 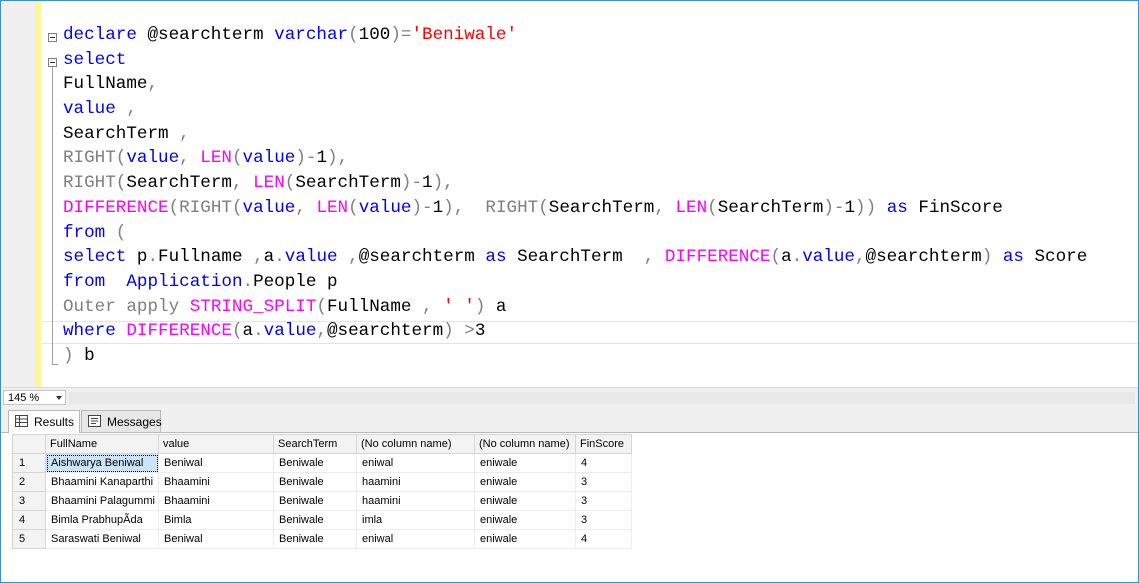 I want to click on row-number-cell: 2, so click(x=29, y=482).